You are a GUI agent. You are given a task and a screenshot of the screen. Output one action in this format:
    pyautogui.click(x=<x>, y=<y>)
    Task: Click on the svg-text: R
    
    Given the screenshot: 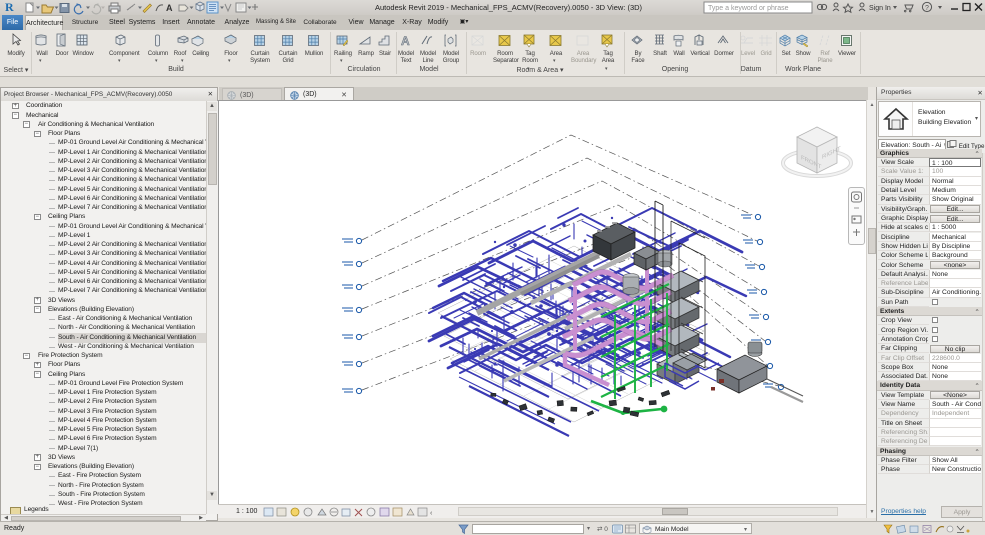 What is the action you would take?
    pyautogui.click(x=9, y=7)
    